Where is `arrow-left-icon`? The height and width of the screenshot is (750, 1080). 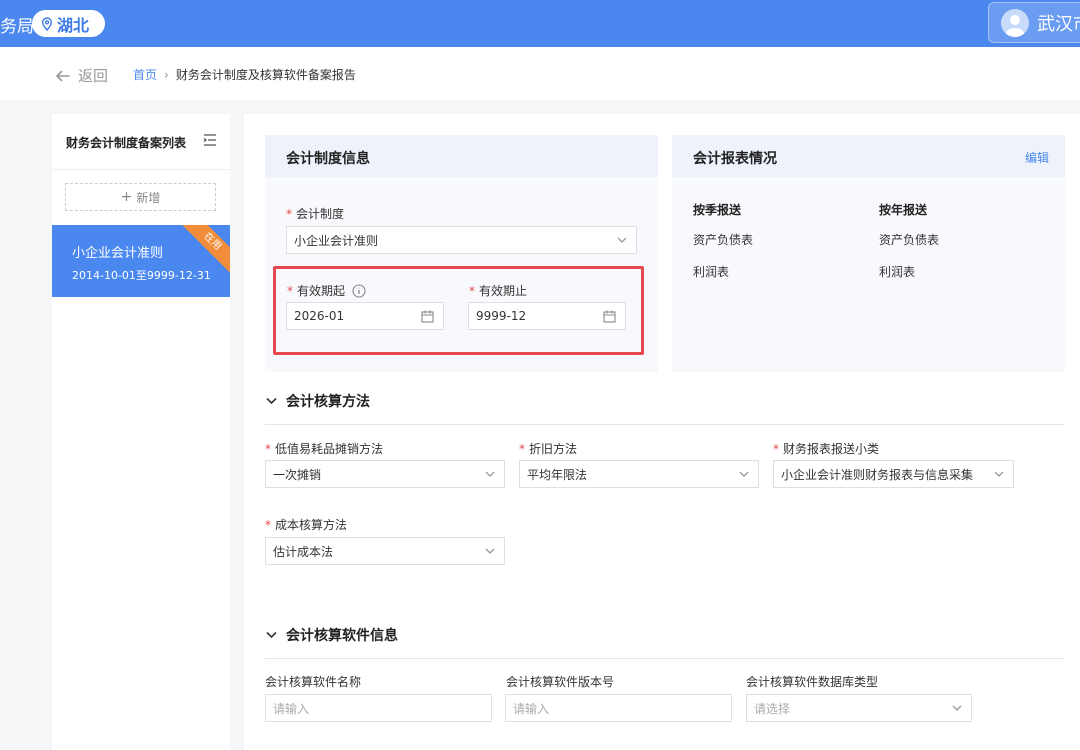
arrow-left-icon is located at coordinates (63, 75).